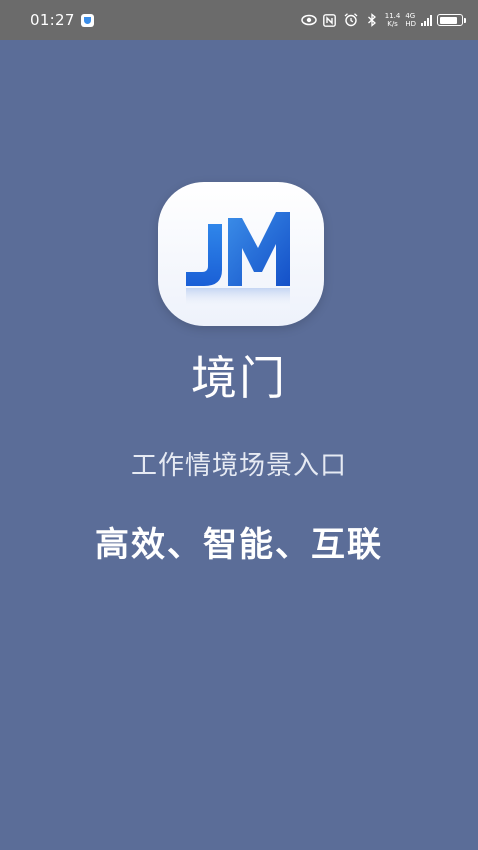 Image resolution: width=478 pixels, height=850 pixels. What do you see at coordinates (238, 261) in the screenshot?
I see `jm-logo-icon` at bounding box center [238, 261].